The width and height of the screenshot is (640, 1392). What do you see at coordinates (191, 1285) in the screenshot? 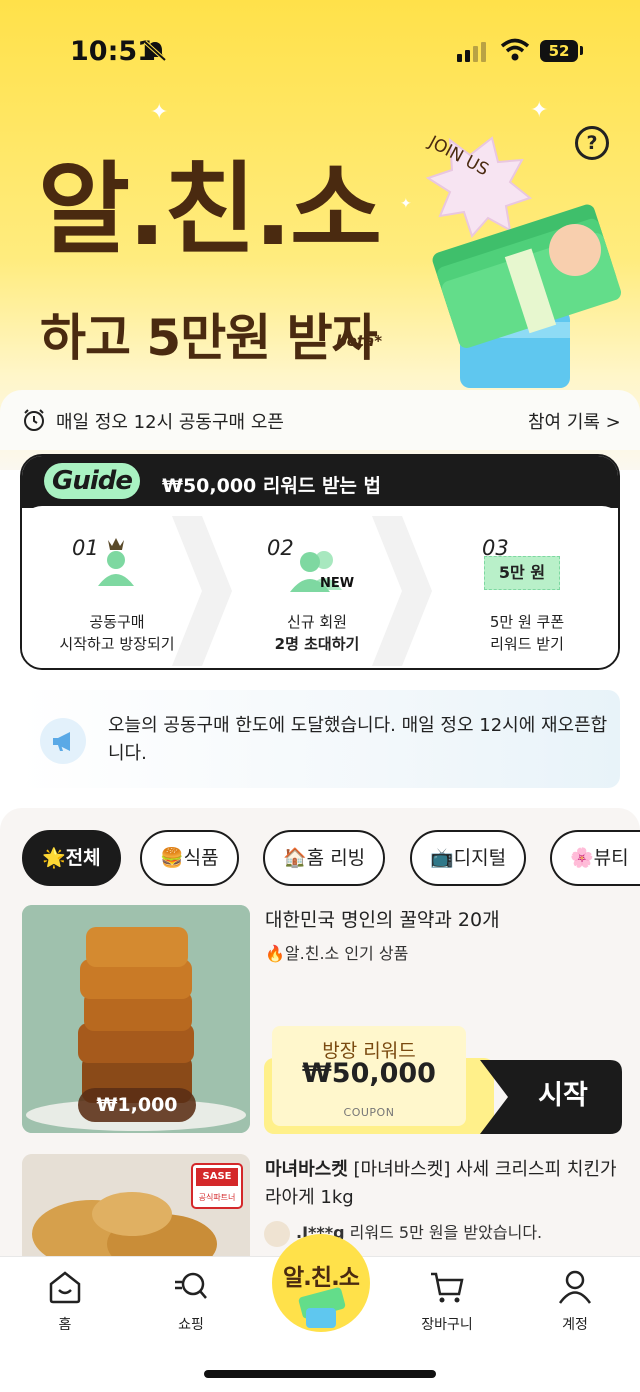
I see `search-icon` at bounding box center [191, 1285].